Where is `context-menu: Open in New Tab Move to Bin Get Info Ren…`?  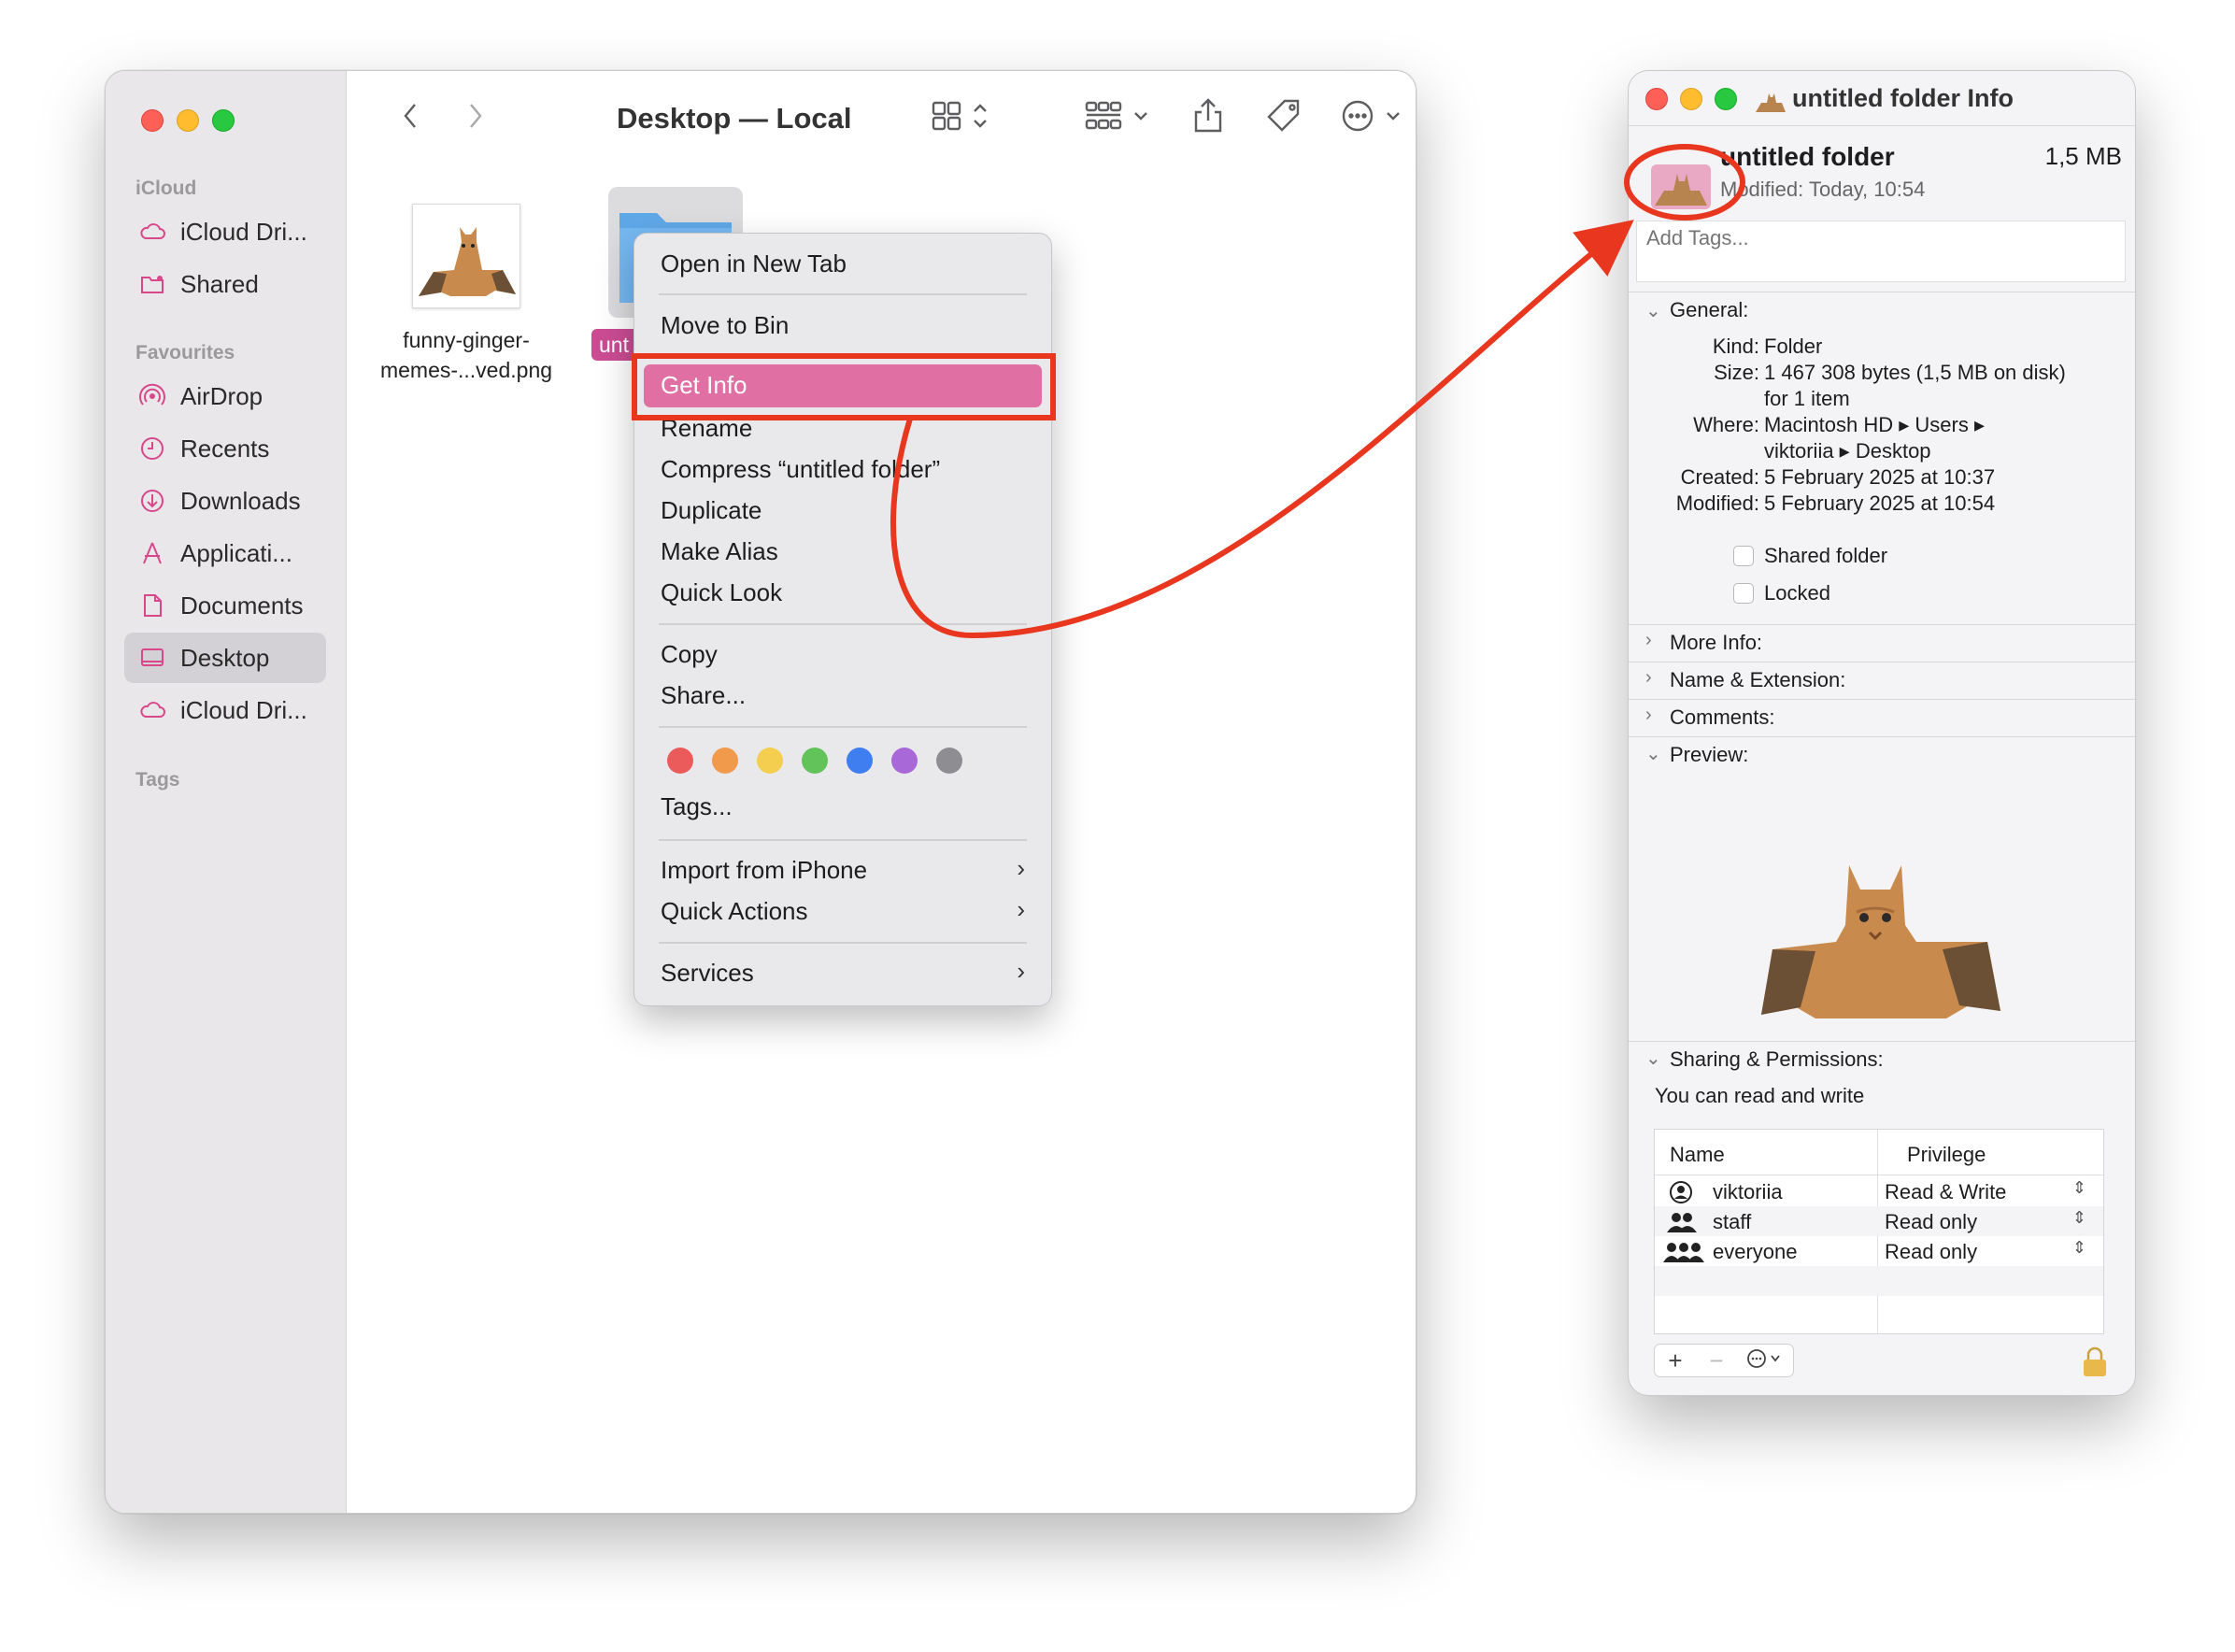 context-menu: Open in New Tab Move to Bin Get Info Ren… is located at coordinates (842, 619).